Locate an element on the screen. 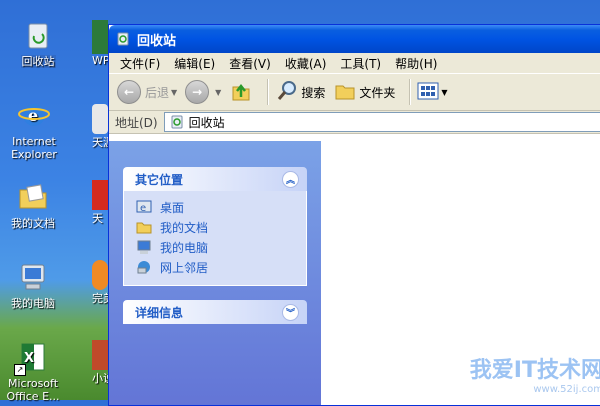 The height and width of the screenshot is (406, 600). desktop-icon: e is located at coordinates (144, 207).